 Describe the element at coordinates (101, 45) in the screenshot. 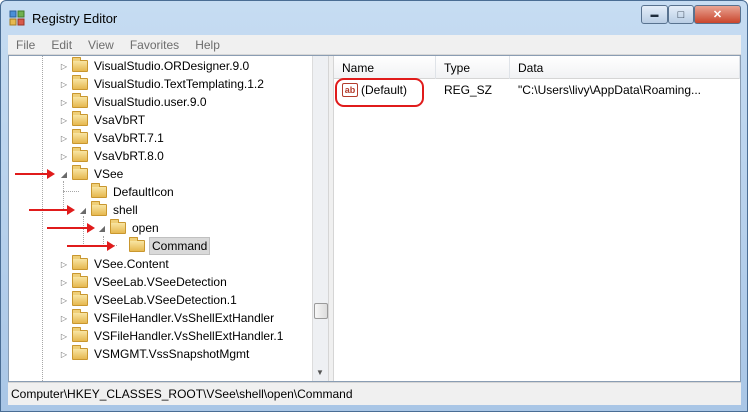

I see `menu-view: View` at that location.